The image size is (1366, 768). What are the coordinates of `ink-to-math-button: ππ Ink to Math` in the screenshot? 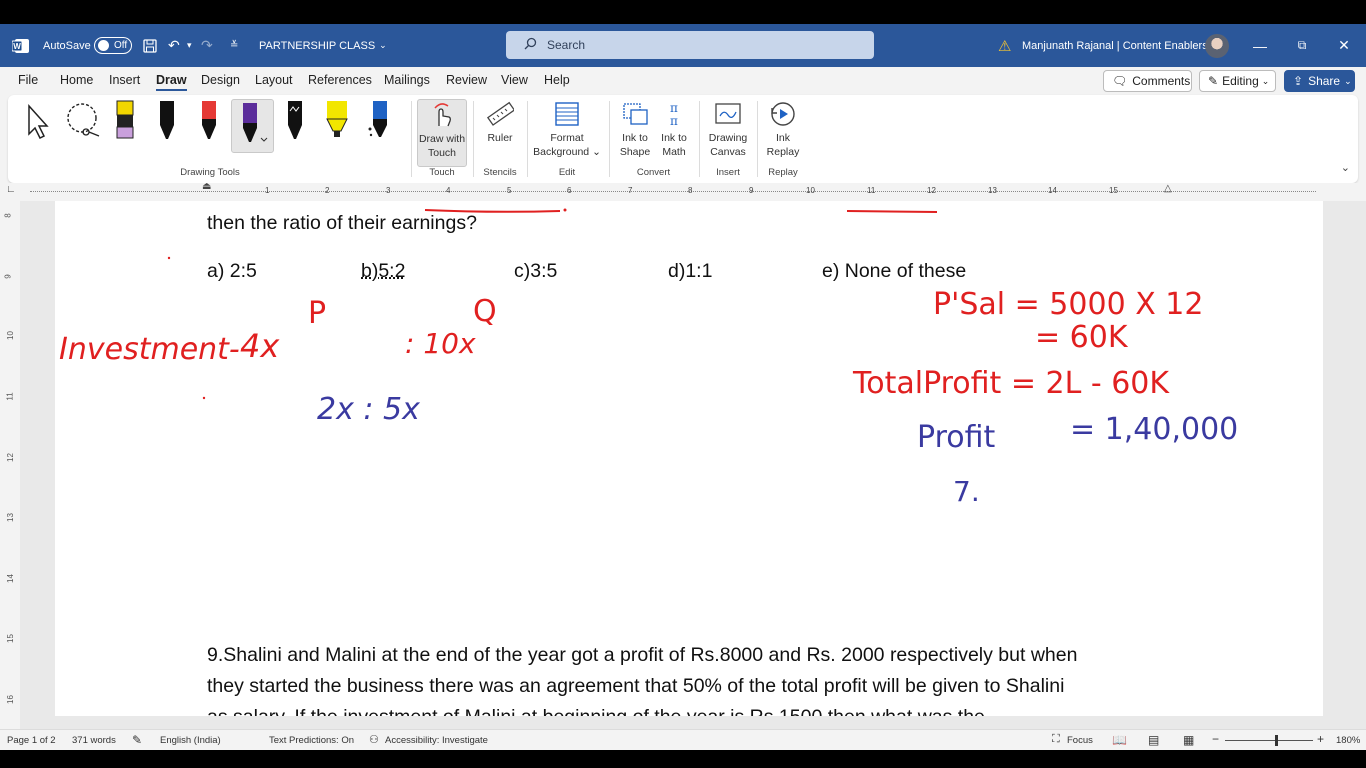 It's located at (674, 129).